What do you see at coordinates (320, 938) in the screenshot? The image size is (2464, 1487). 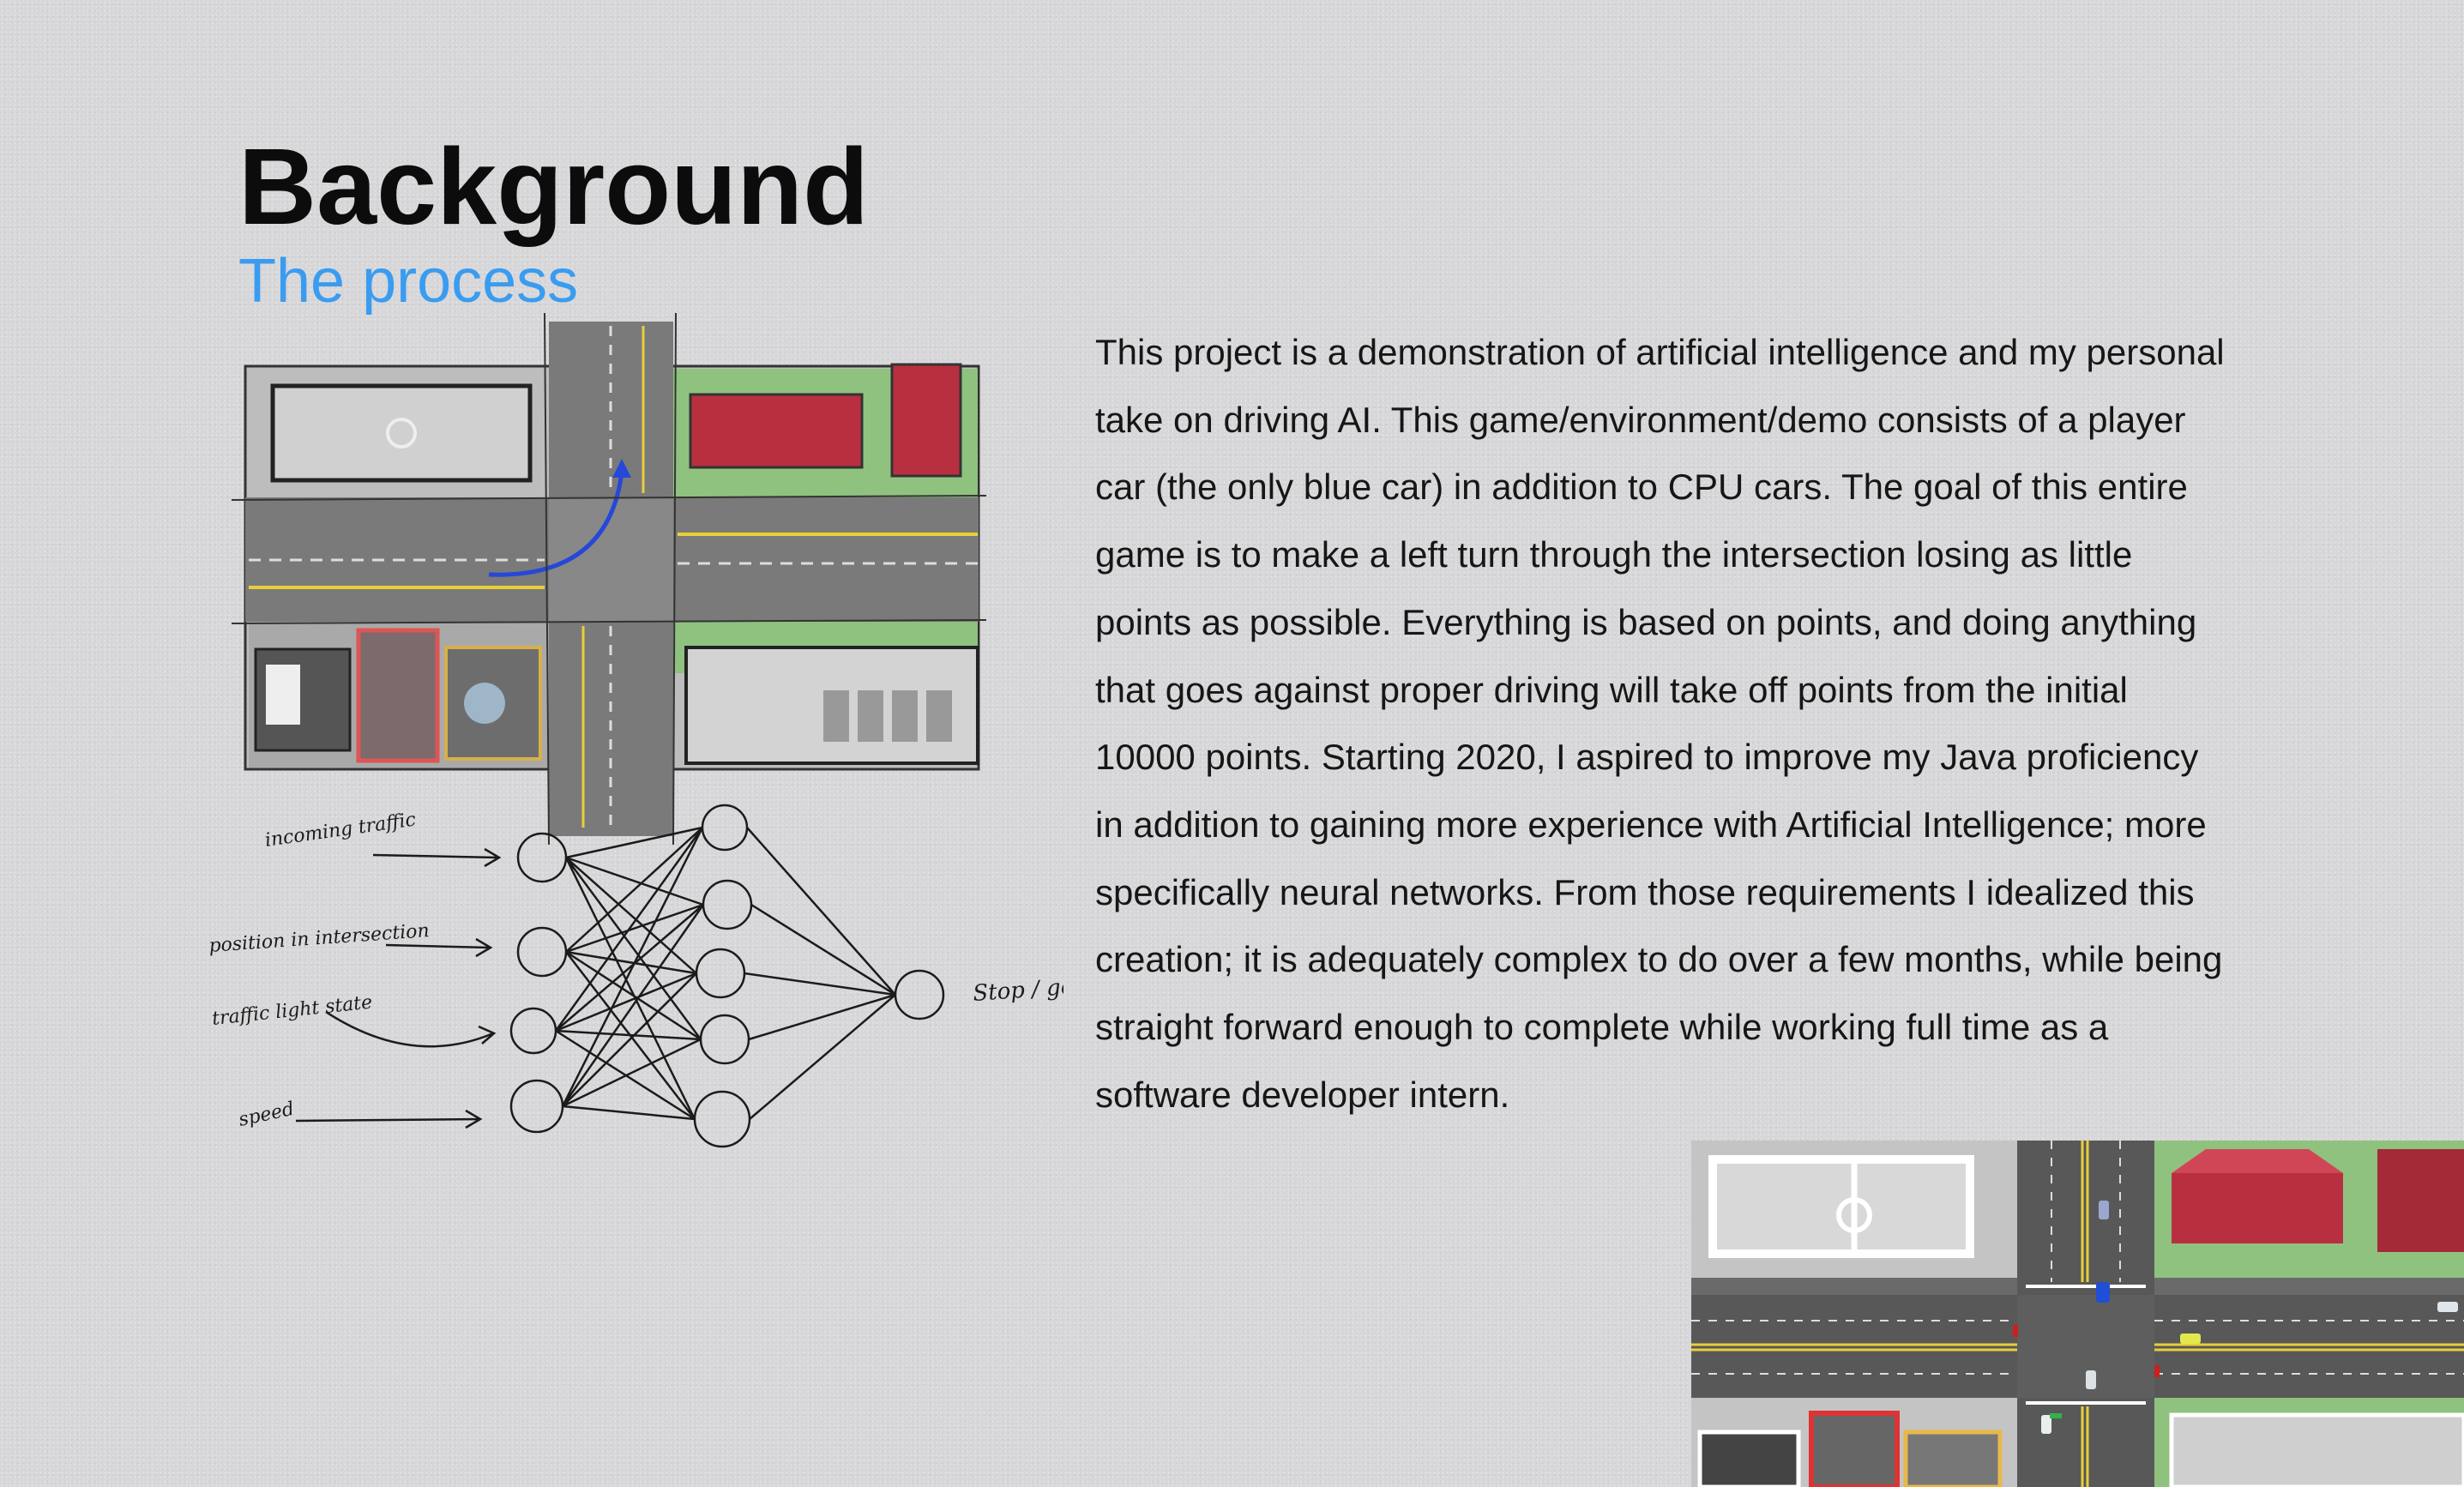 I see `input-label-position: position in intersection` at bounding box center [320, 938].